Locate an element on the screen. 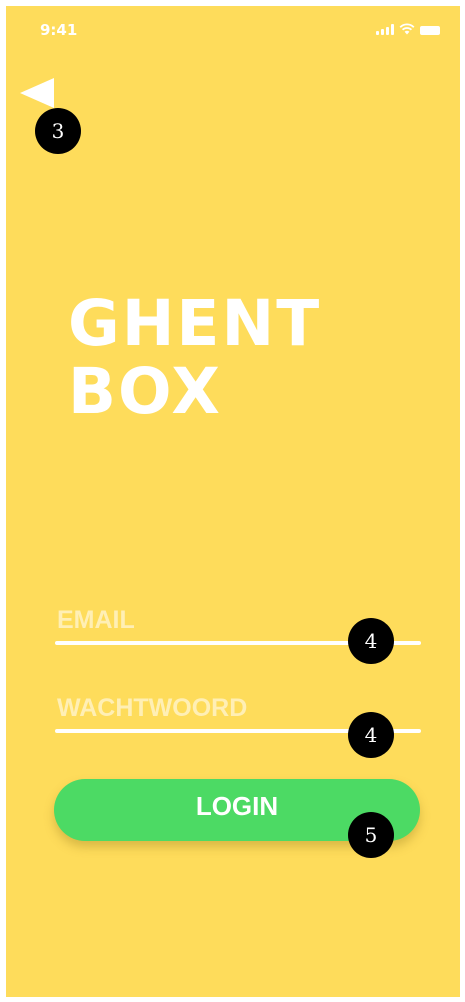  status-icons is located at coordinates (408, 29).